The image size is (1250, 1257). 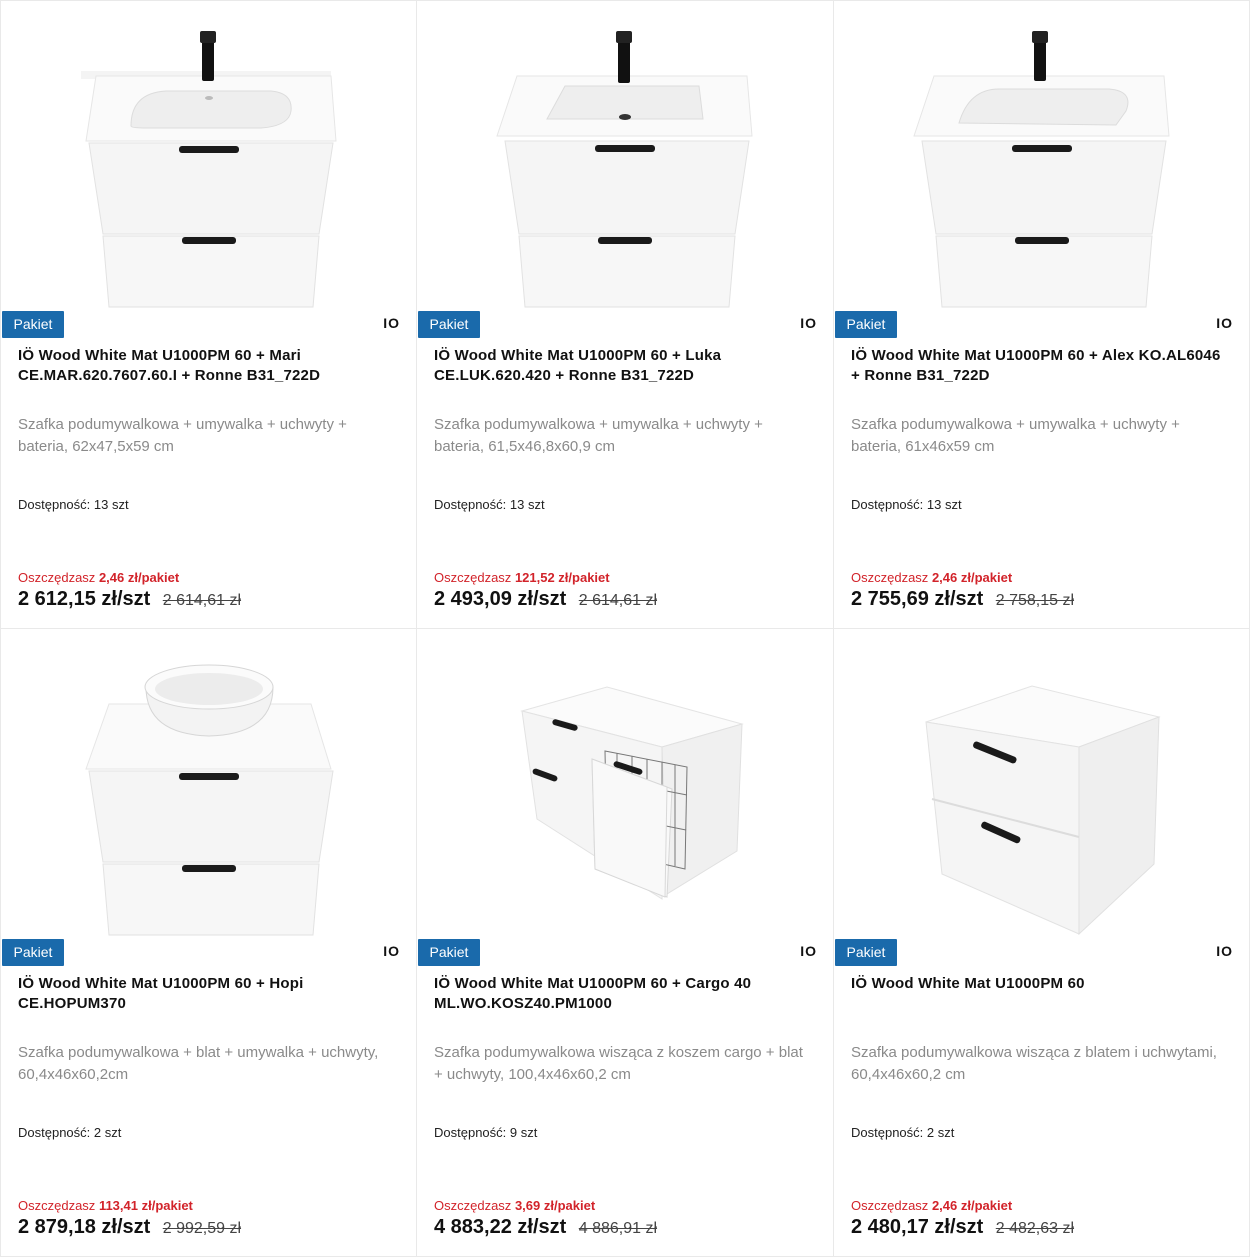 I want to click on price-block: 2 612,15 zł/szt 2 614,61 zł, so click(x=129, y=599).